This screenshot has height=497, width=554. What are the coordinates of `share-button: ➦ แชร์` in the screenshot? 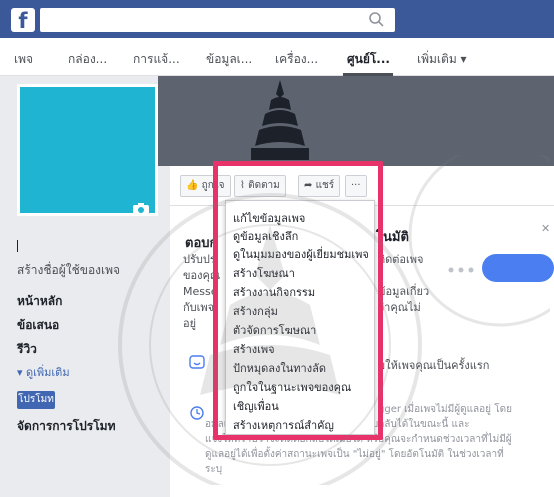 It's located at (319, 186).